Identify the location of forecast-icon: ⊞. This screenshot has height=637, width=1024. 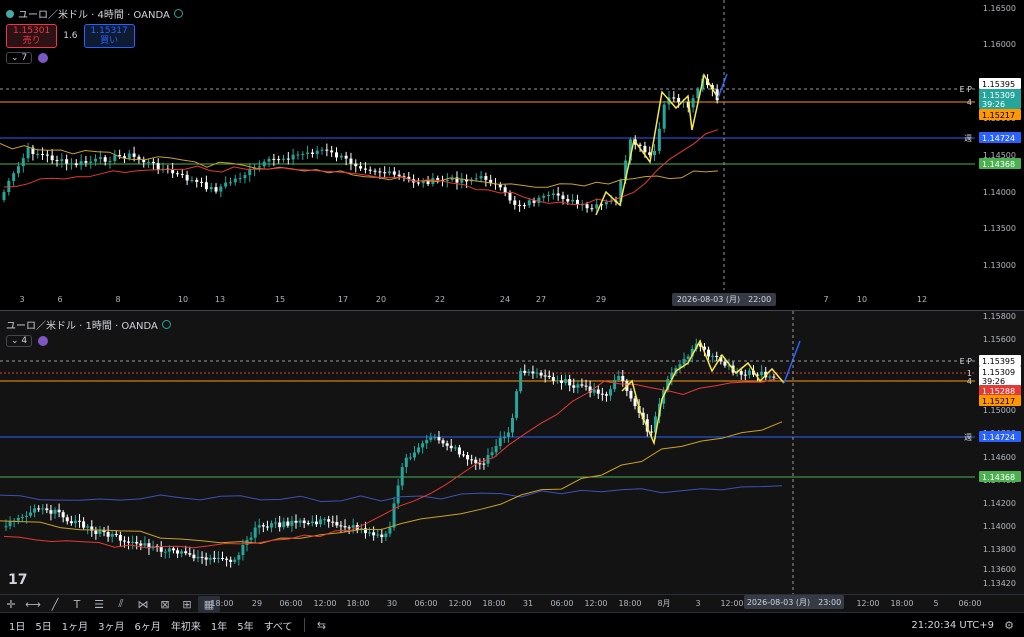
(187, 604).